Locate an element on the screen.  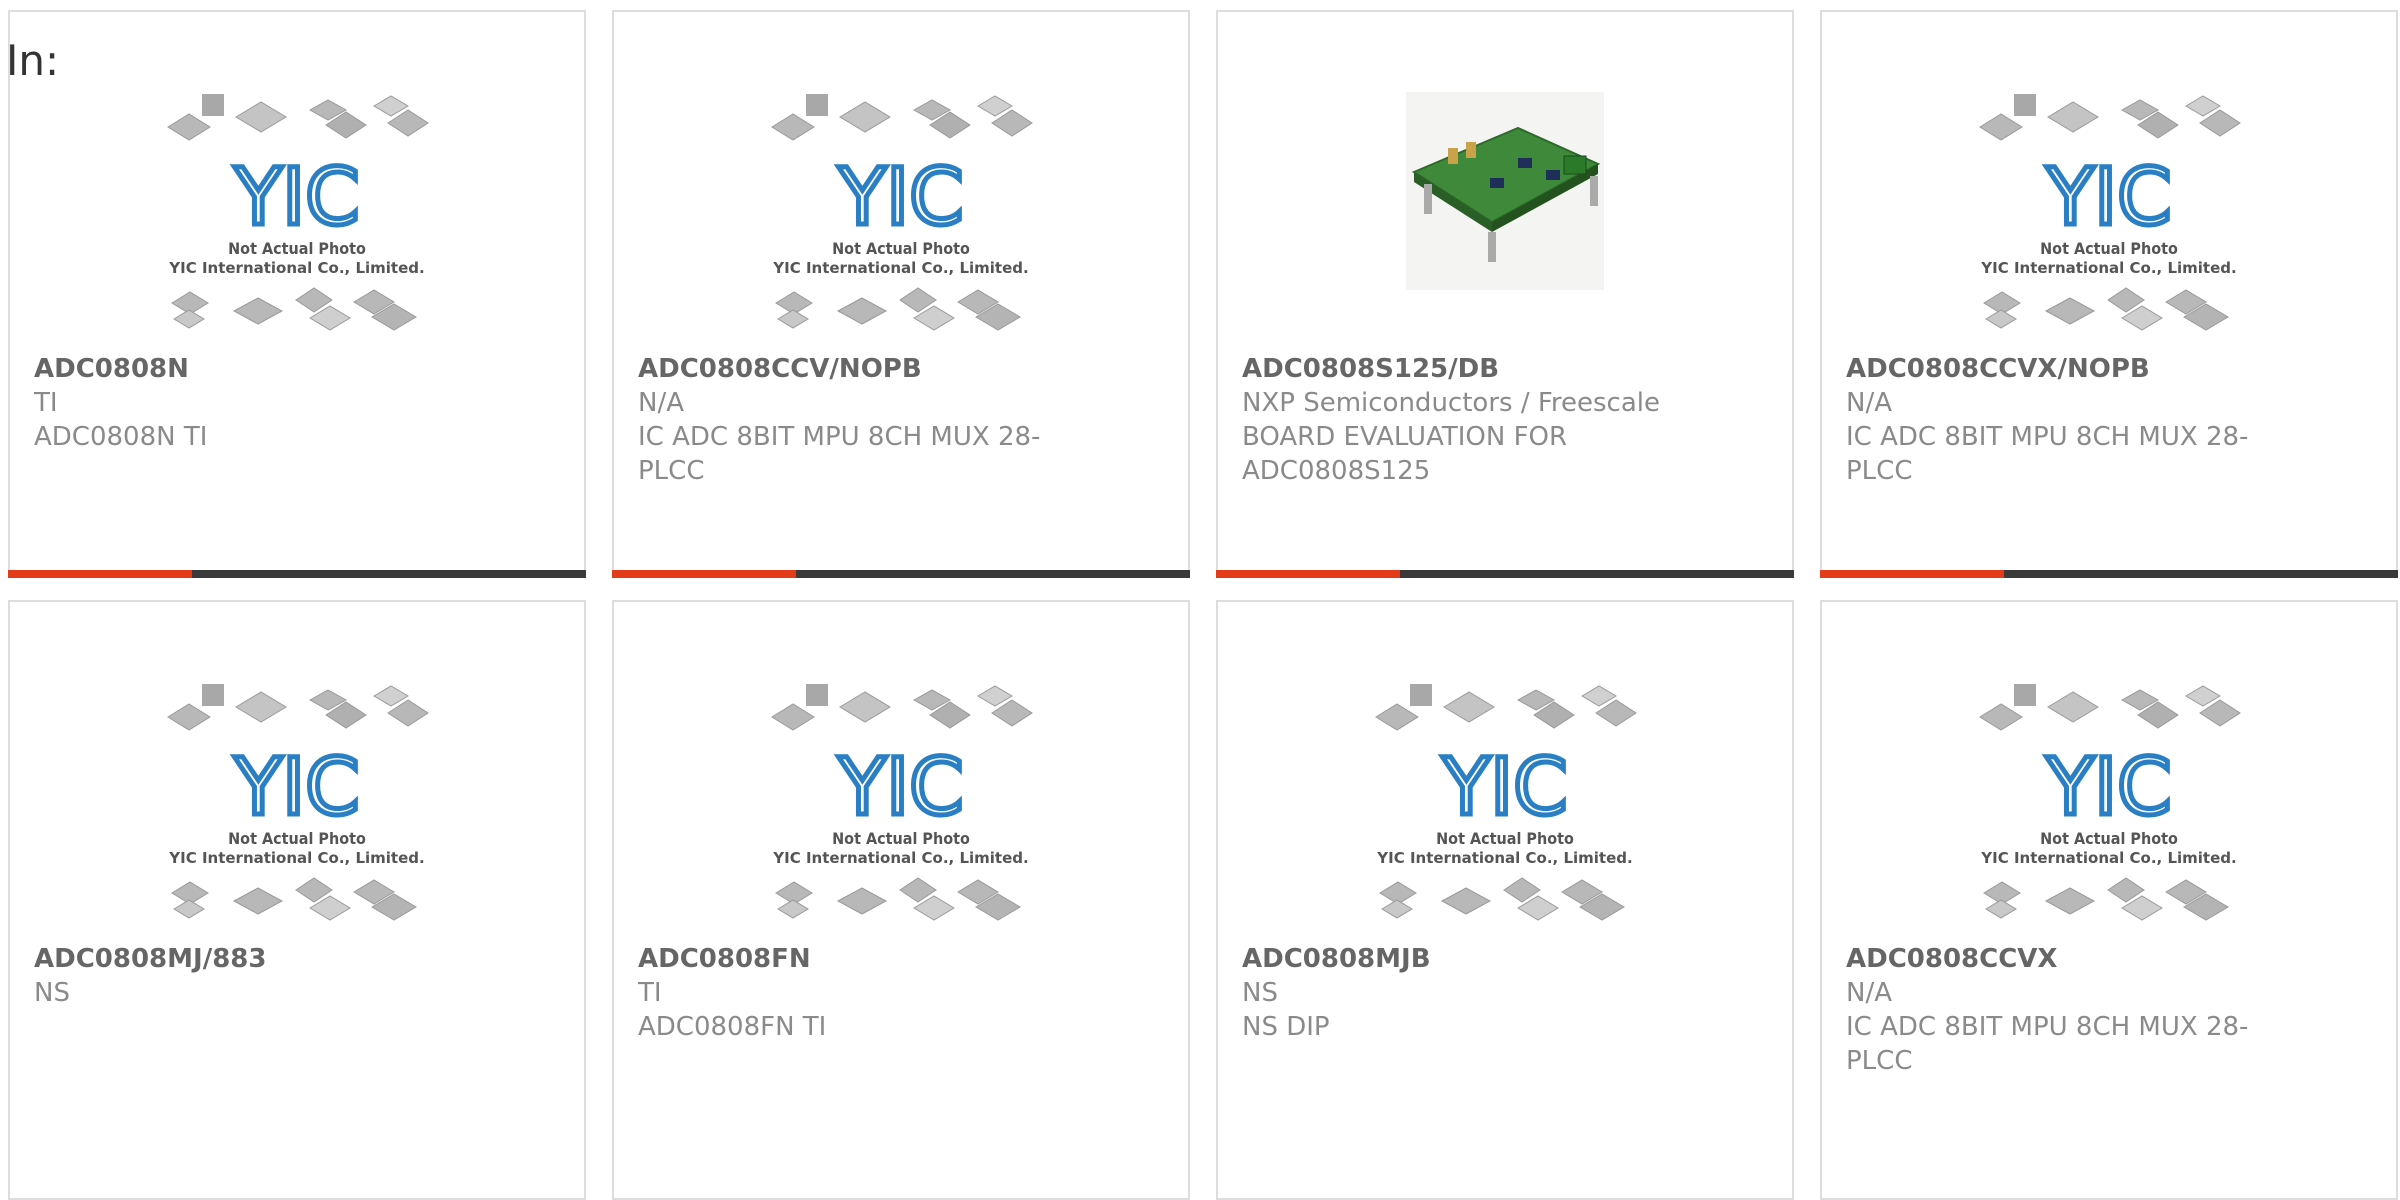
product-info: ADC0808N TI ADC0808N TI is located at coordinates (254, 403).